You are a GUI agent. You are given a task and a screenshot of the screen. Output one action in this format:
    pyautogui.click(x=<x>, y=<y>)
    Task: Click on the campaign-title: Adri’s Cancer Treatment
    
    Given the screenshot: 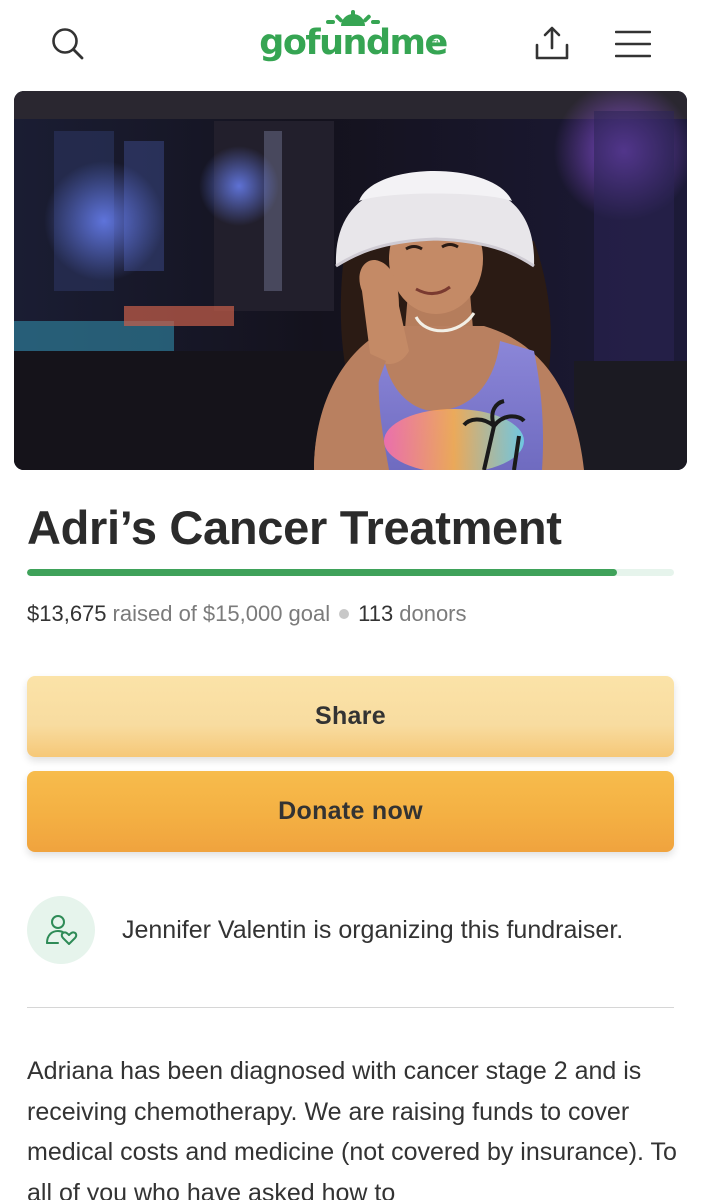 What is the action you would take?
    pyautogui.click(x=294, y=527)
    